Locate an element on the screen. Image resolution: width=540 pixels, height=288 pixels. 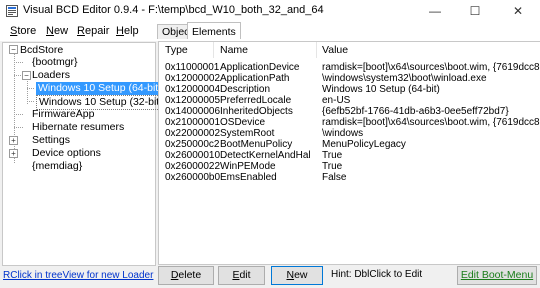
element-row: 0x26000022 WinPEMode True is located at coordinates (349, 166).